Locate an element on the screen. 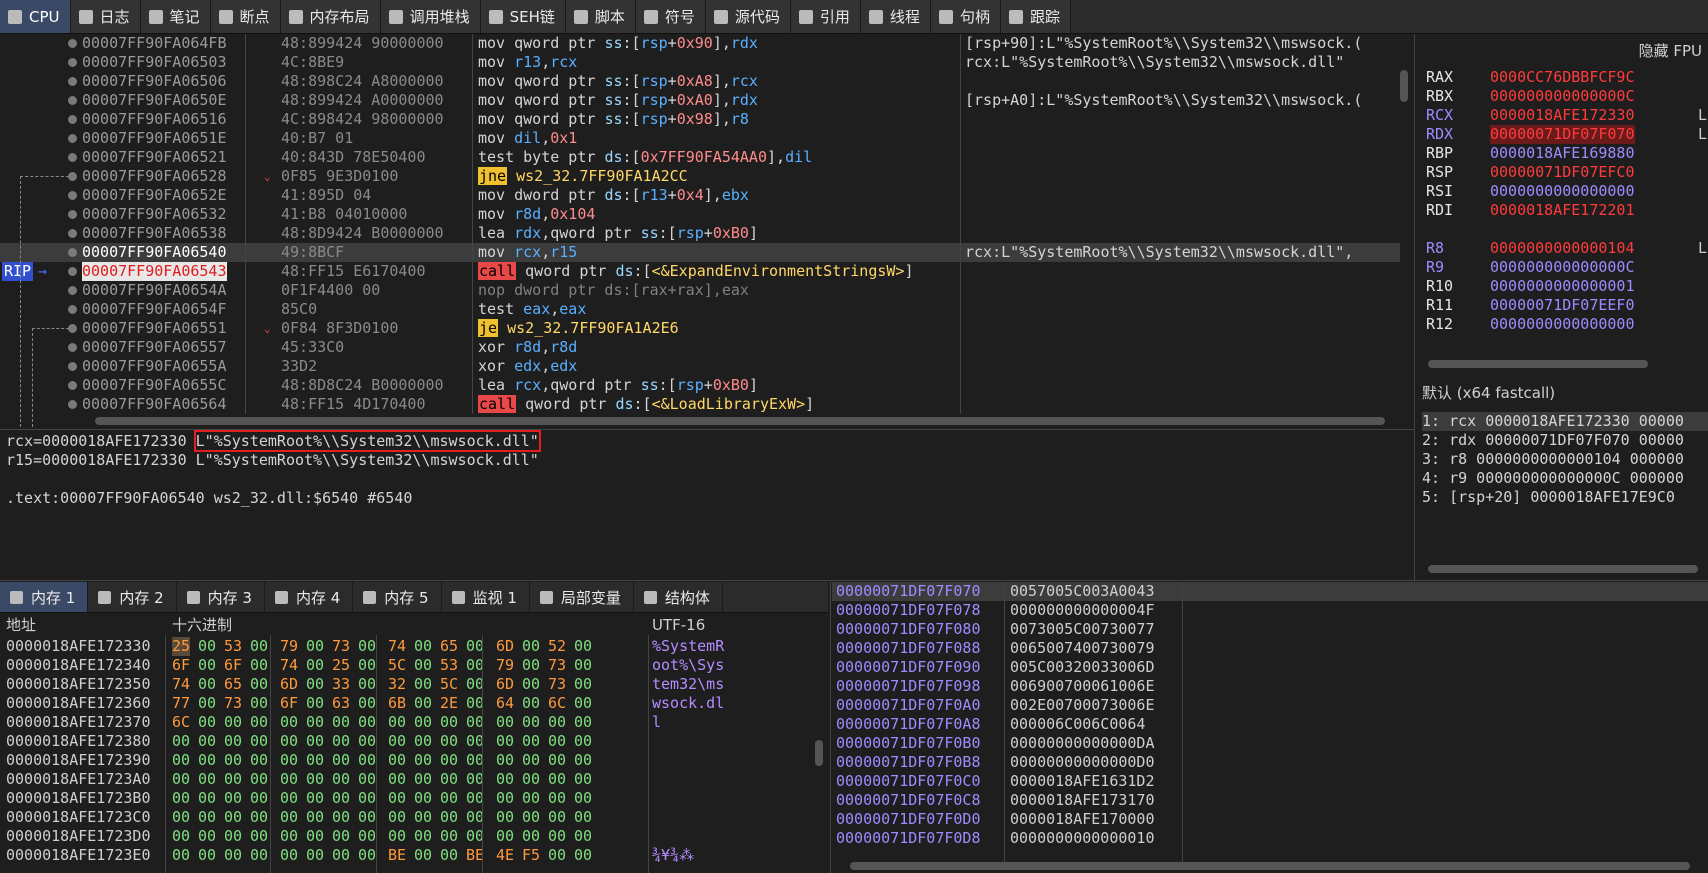 The width and height of the screenshot is (1708, 873). callconv-h-scrollbar is located at coordinates (1563, 569).